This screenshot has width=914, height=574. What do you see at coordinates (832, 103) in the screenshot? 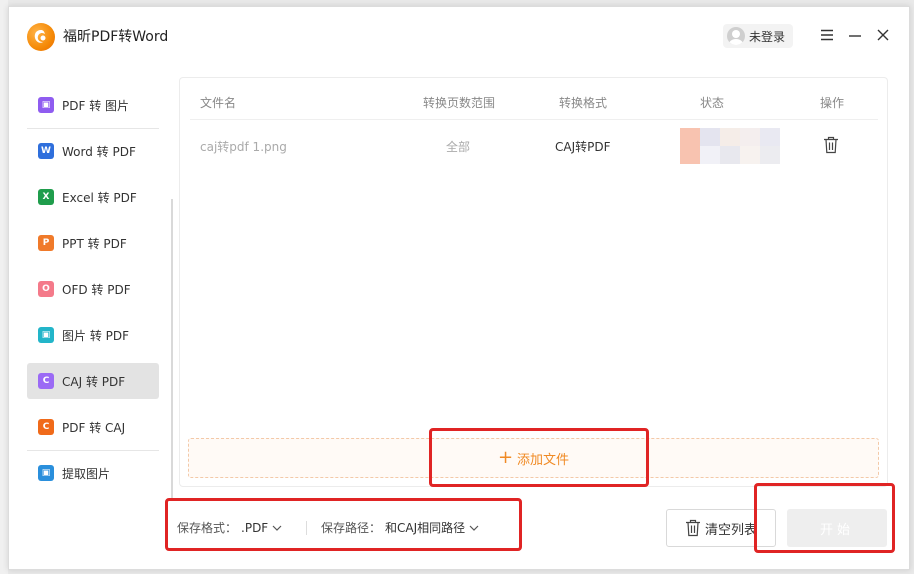
I see `column-header-action: 操作` at bounding box center [832, 103].